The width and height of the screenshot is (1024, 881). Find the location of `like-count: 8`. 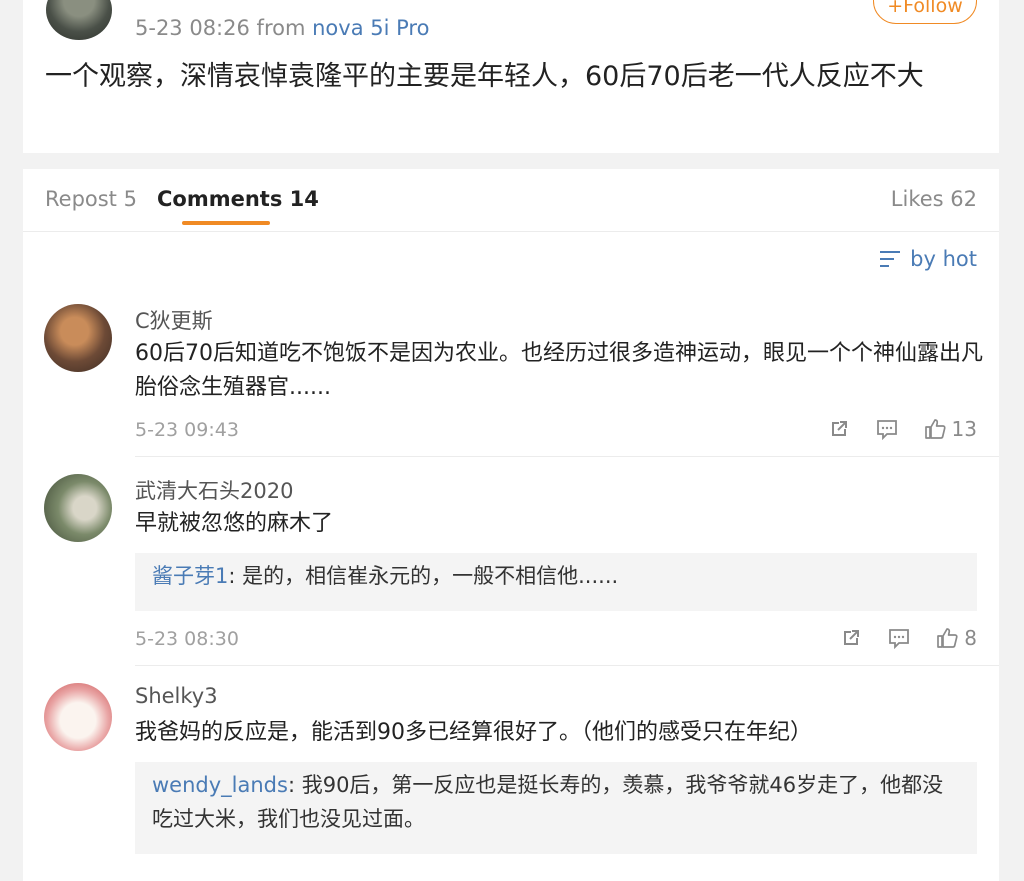

like-count: 8 is located at coordinates (970, 638).